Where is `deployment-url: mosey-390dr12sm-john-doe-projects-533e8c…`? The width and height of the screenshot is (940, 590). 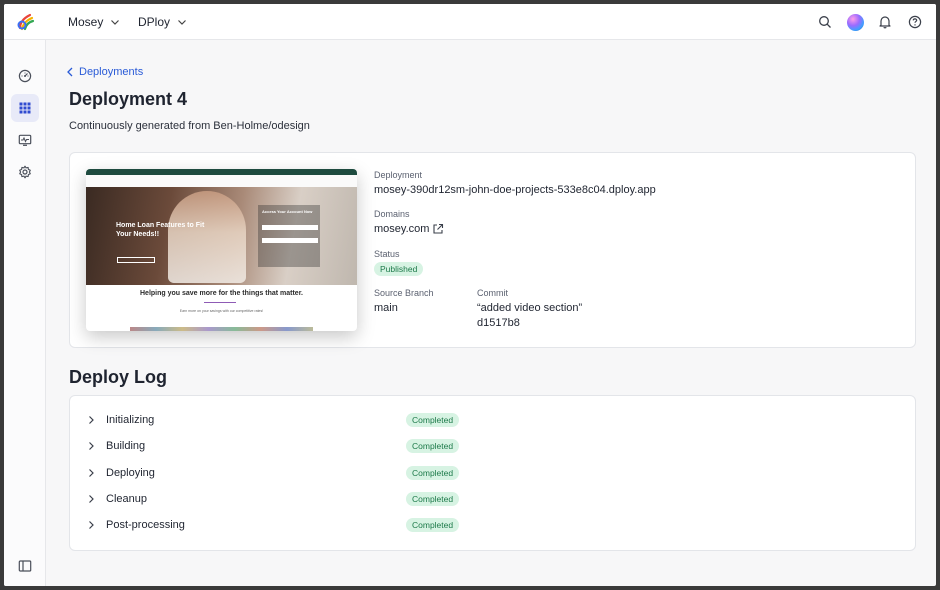 deployment-url: mosey-390dr12sm-john-doe-projects-533e8c… is located at coordinates (515, 190).